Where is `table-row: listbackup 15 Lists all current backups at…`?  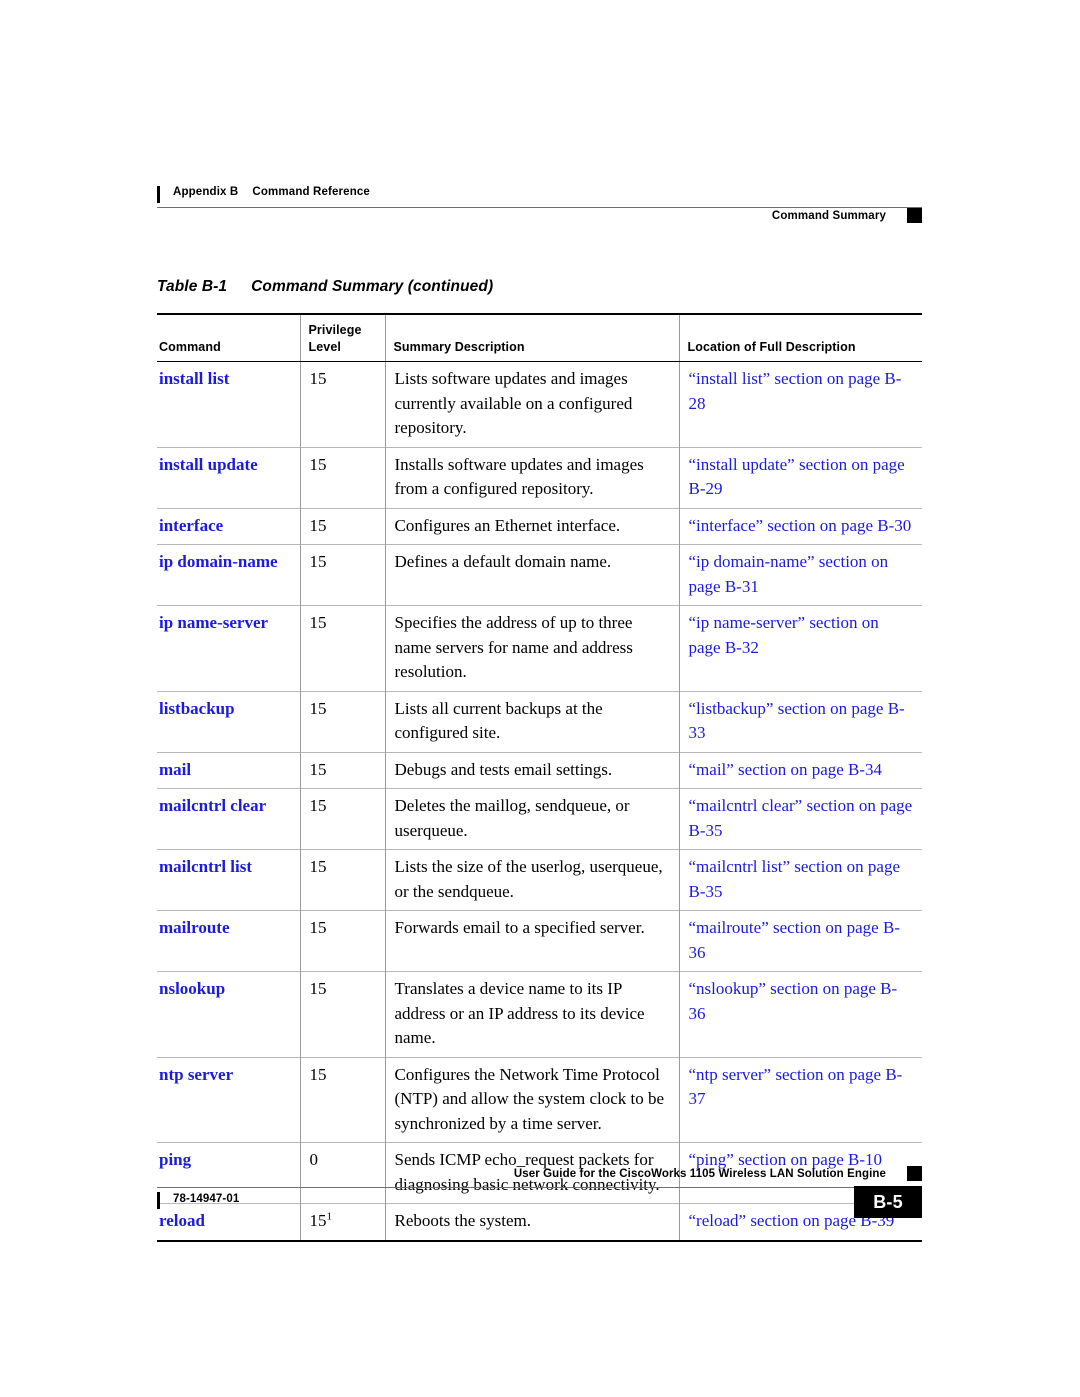 table-row: listbackup 15 Lists all current backups at… is located at coordinates (539, 721).